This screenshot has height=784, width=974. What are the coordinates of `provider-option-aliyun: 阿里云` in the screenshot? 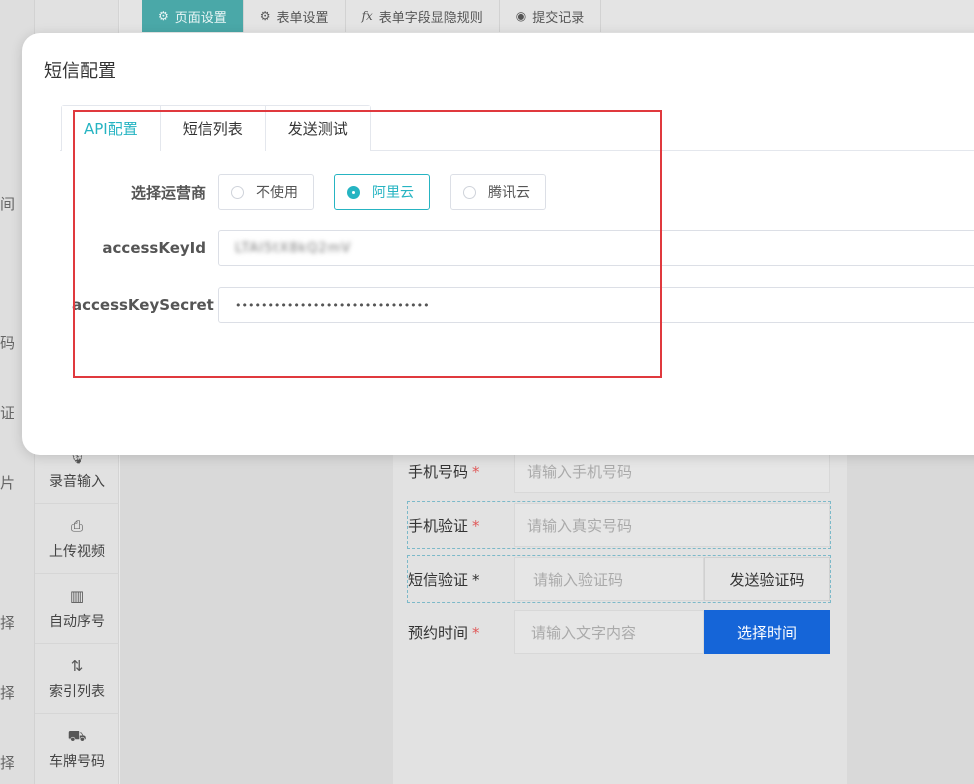 It's located at (382, 192).